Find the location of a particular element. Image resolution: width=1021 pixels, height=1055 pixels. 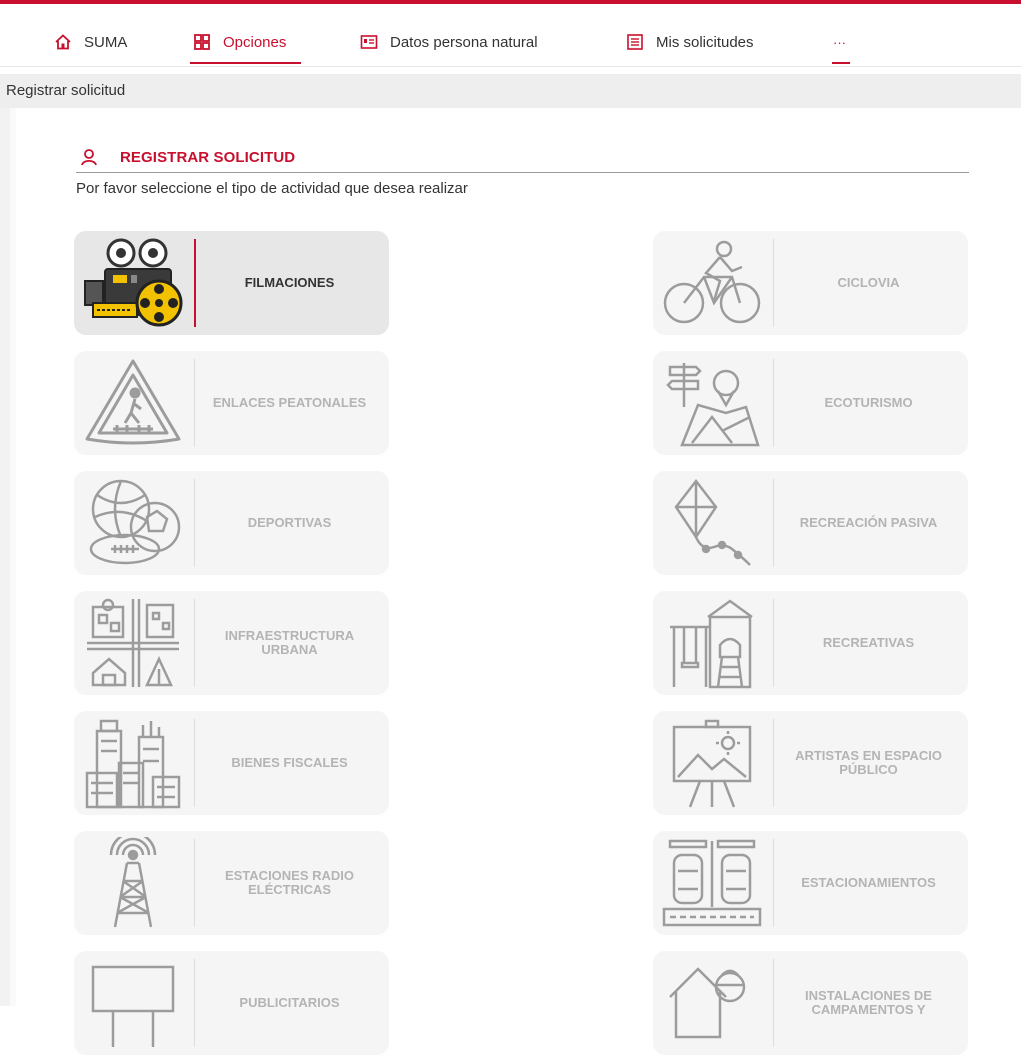

nav-item-mis-solicitudes: Mis solicitudes is located at coordinates (690, 42).